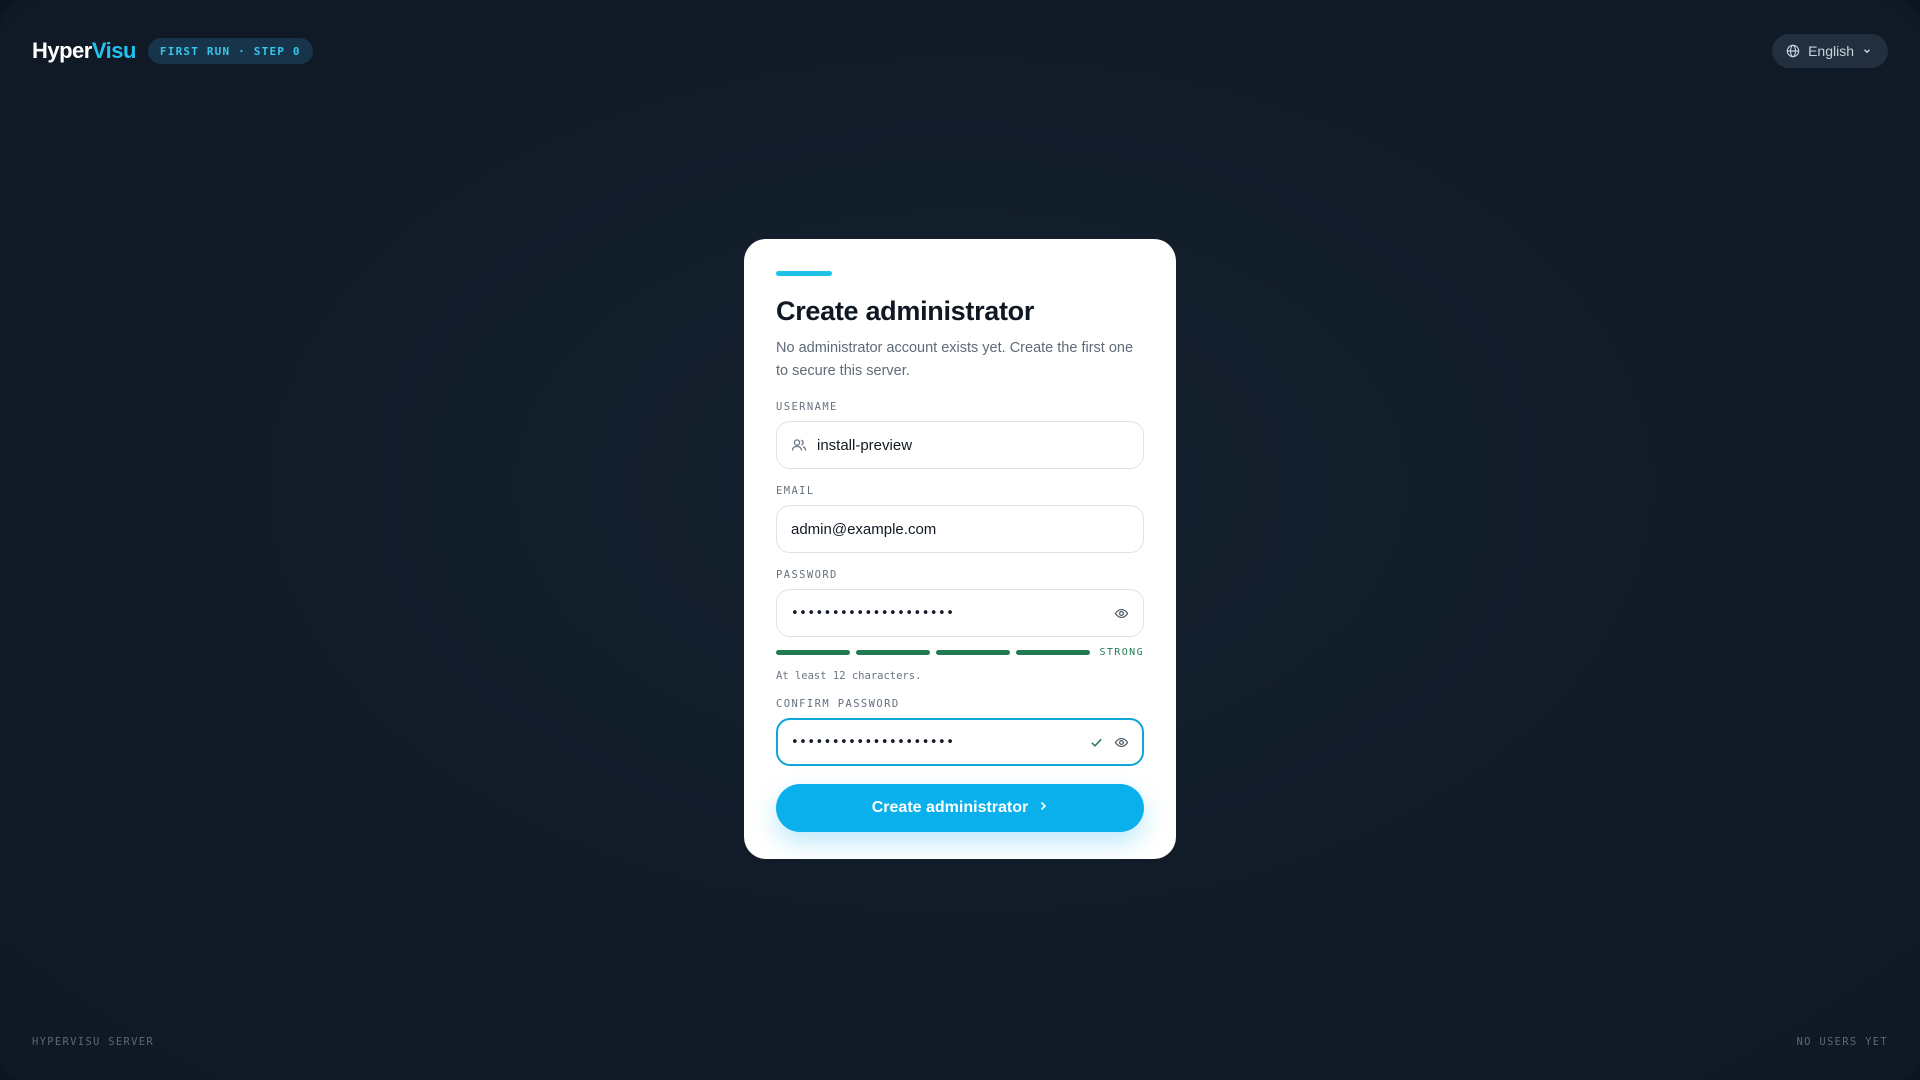  What do you see at coordinates (950, 807) in the screenshot?
I see `submit-label: Create administrator` at bounding box center [950, 807].